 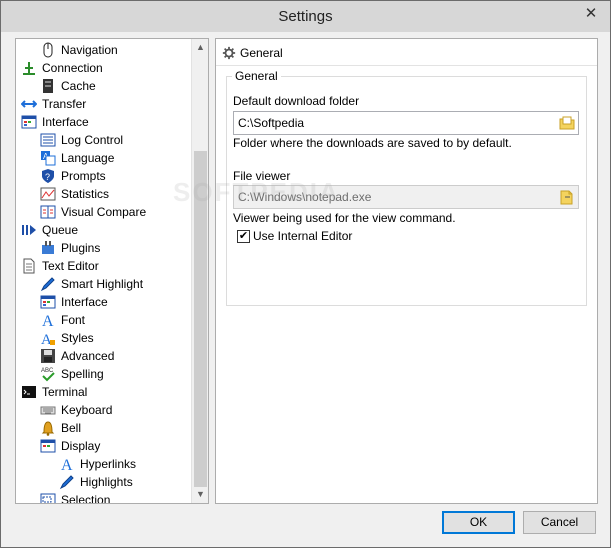 I want to click on spelling-check-icon: ABC, so click(x=48, y=375).